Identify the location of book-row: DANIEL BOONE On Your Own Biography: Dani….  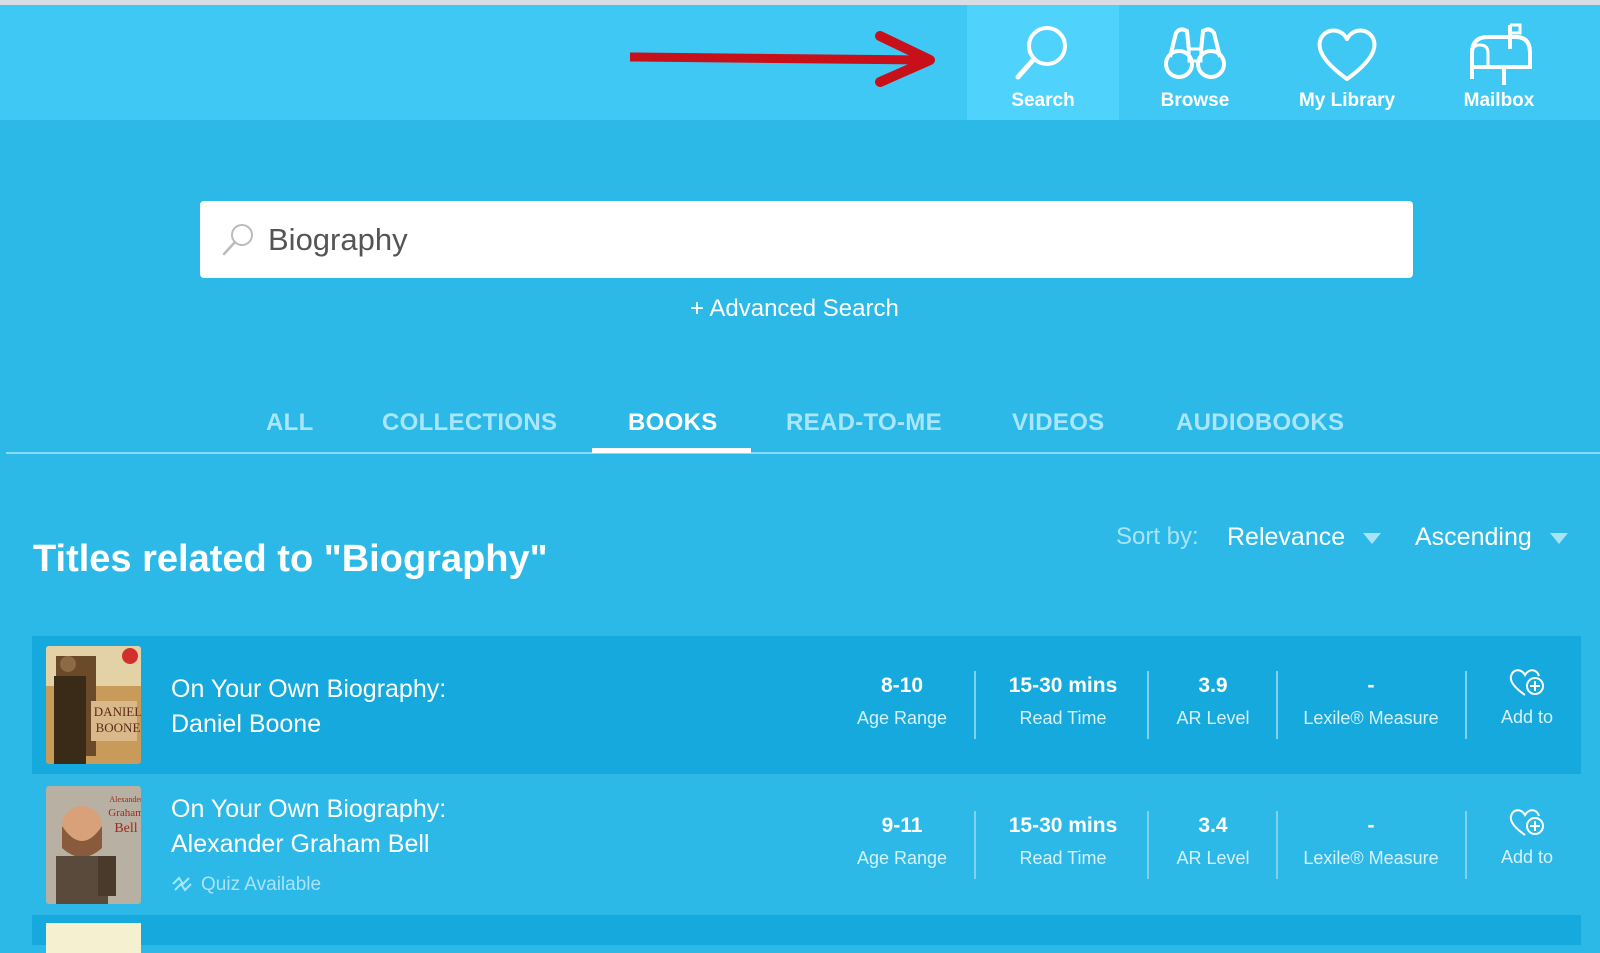
(806, 705).